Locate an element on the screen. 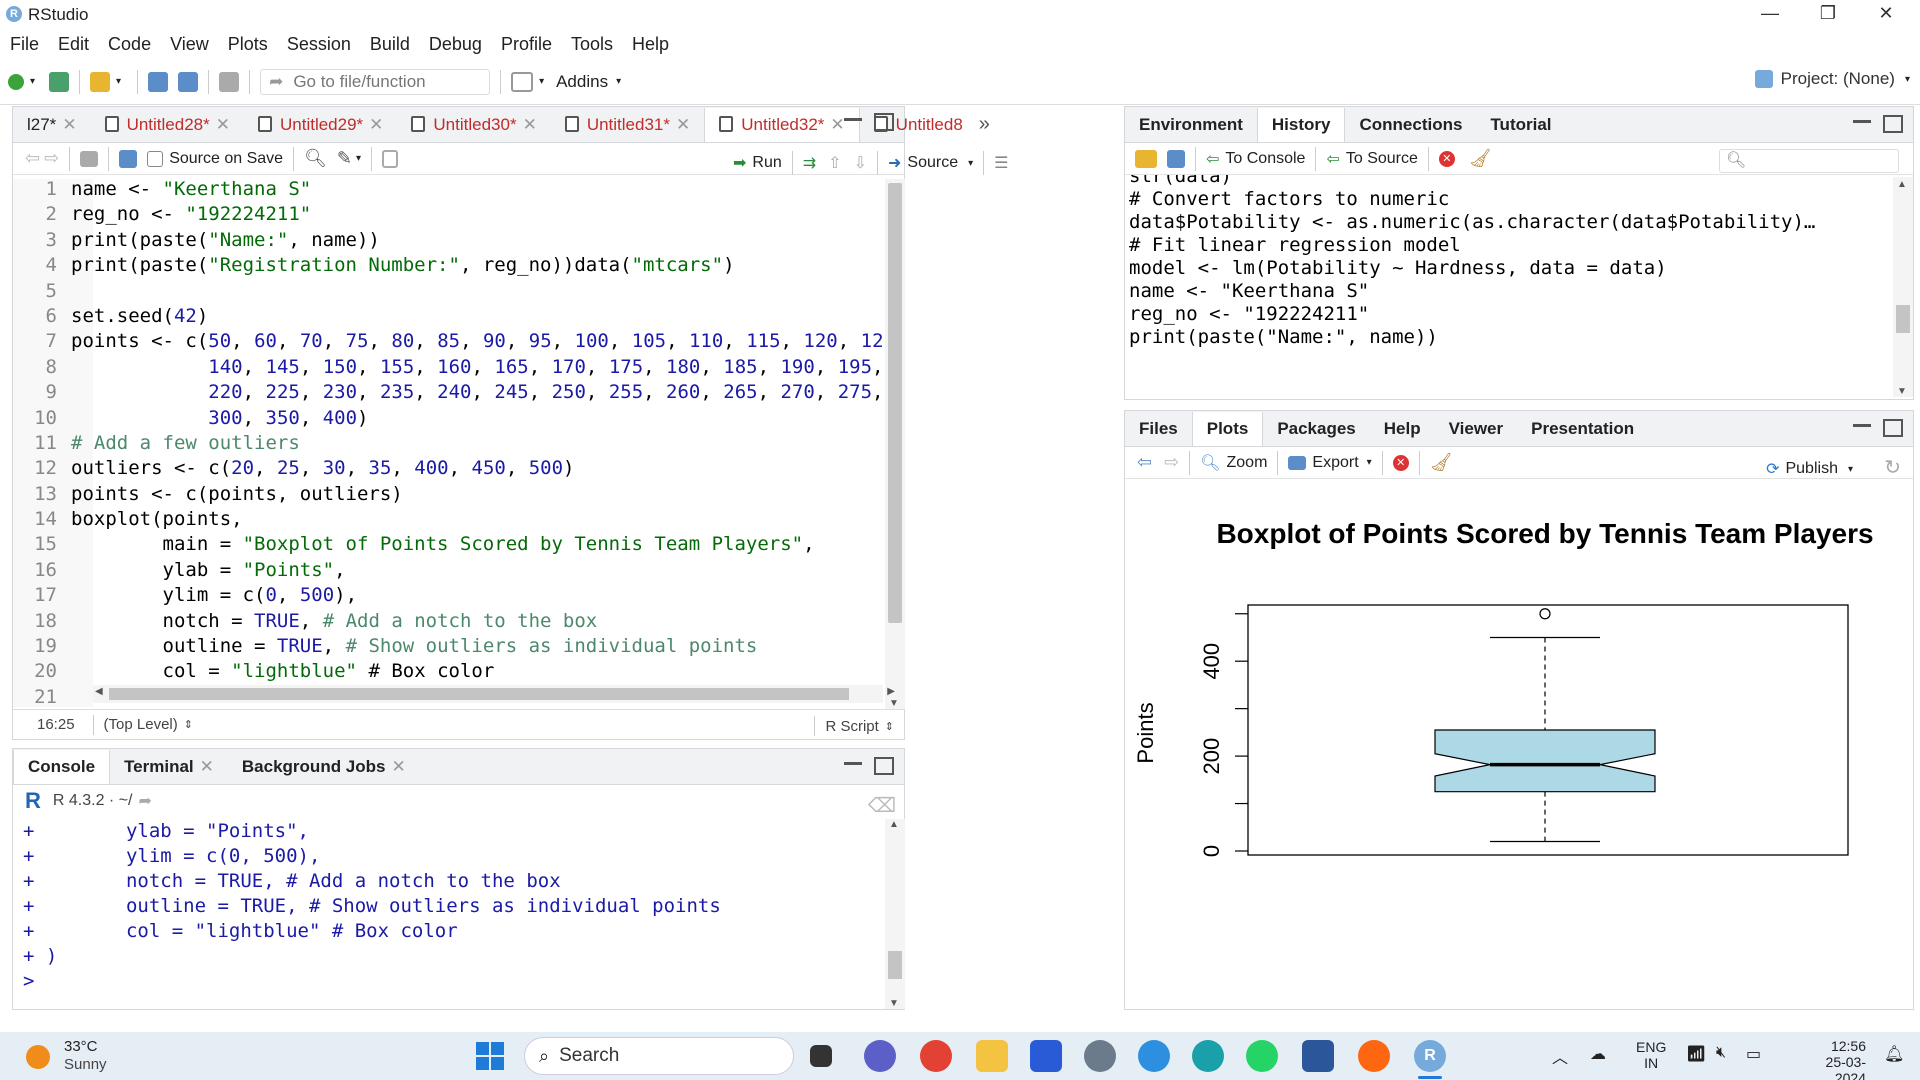  history-entry: print(paste("Name:", name)) is located at coordinates (1509, 337).